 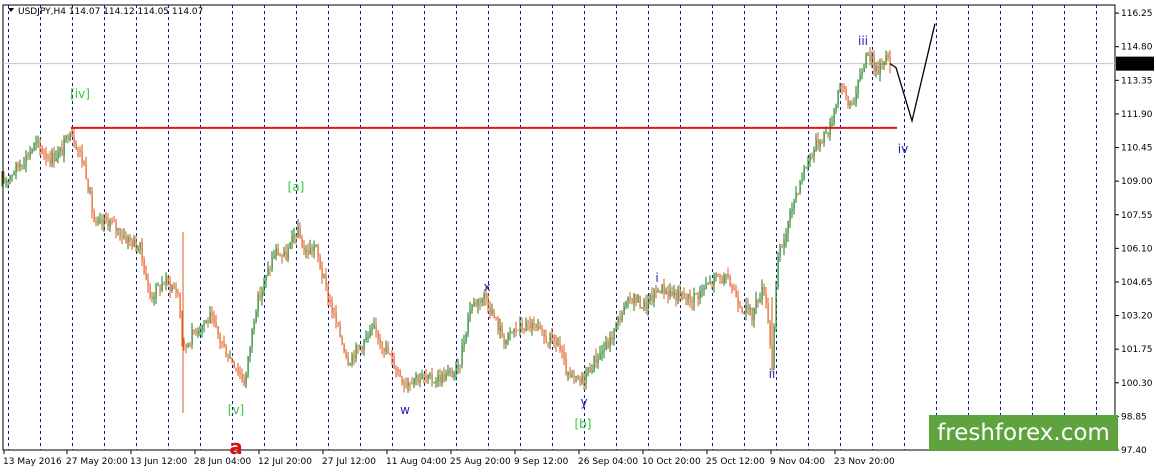 What do you see at coordinates (236, 447) in the screenshot?
I see `wave-label: a` at bounding box center [236, 447].